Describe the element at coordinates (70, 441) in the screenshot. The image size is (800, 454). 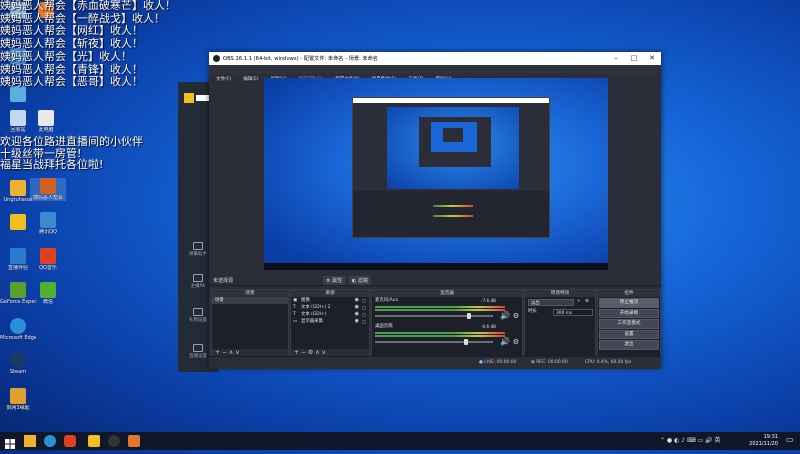
I see `taskbar-app` at that location.